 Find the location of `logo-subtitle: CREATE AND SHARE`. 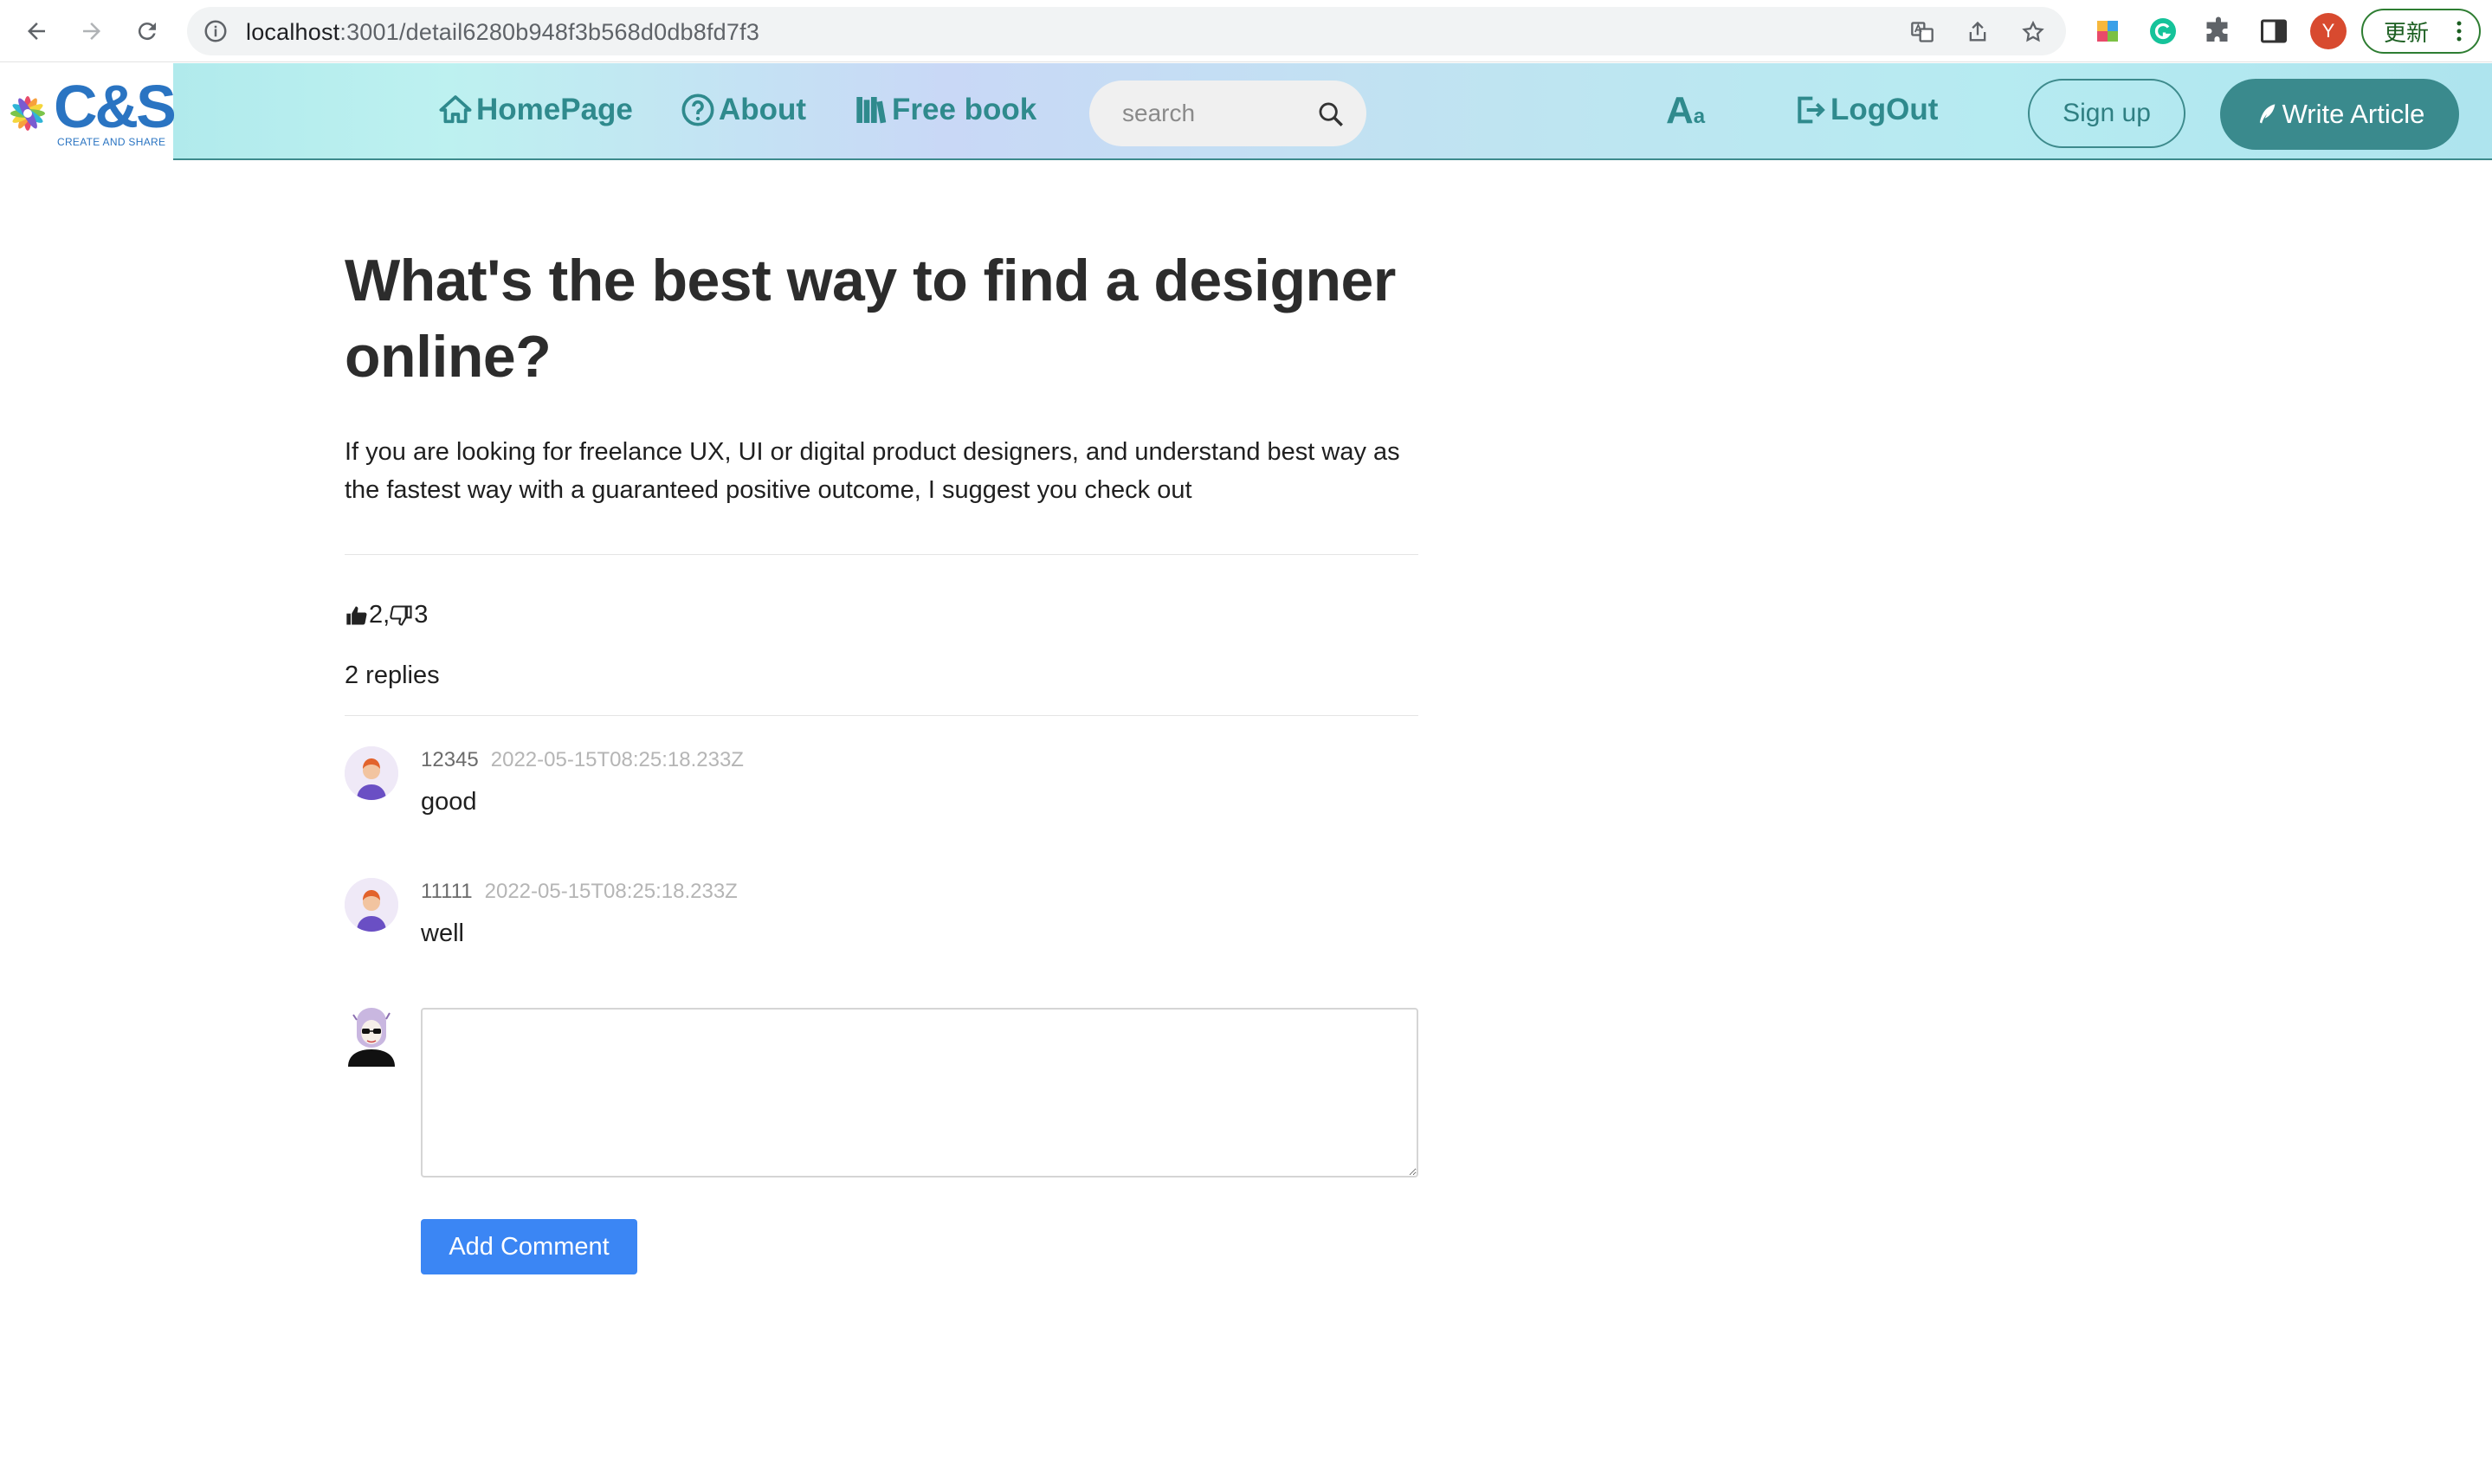

logo-subtitle: CREATE AND SHARE is located at coordinates (112, 142).